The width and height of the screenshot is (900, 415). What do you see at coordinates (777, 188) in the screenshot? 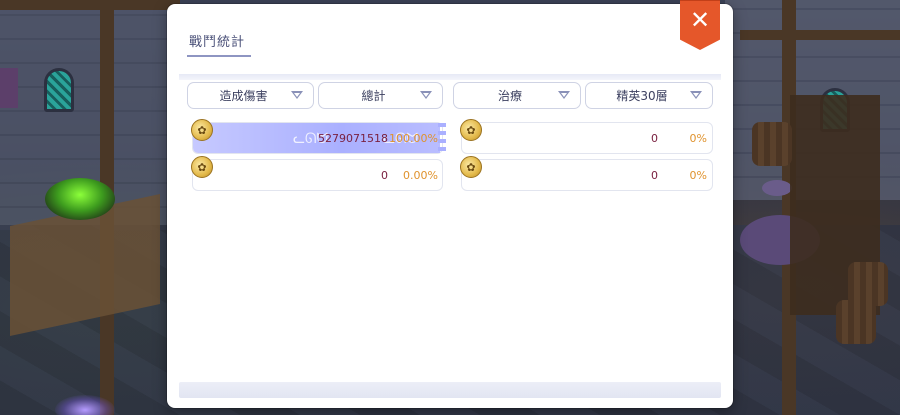
I see `stool` at bounding box center [777, 188].